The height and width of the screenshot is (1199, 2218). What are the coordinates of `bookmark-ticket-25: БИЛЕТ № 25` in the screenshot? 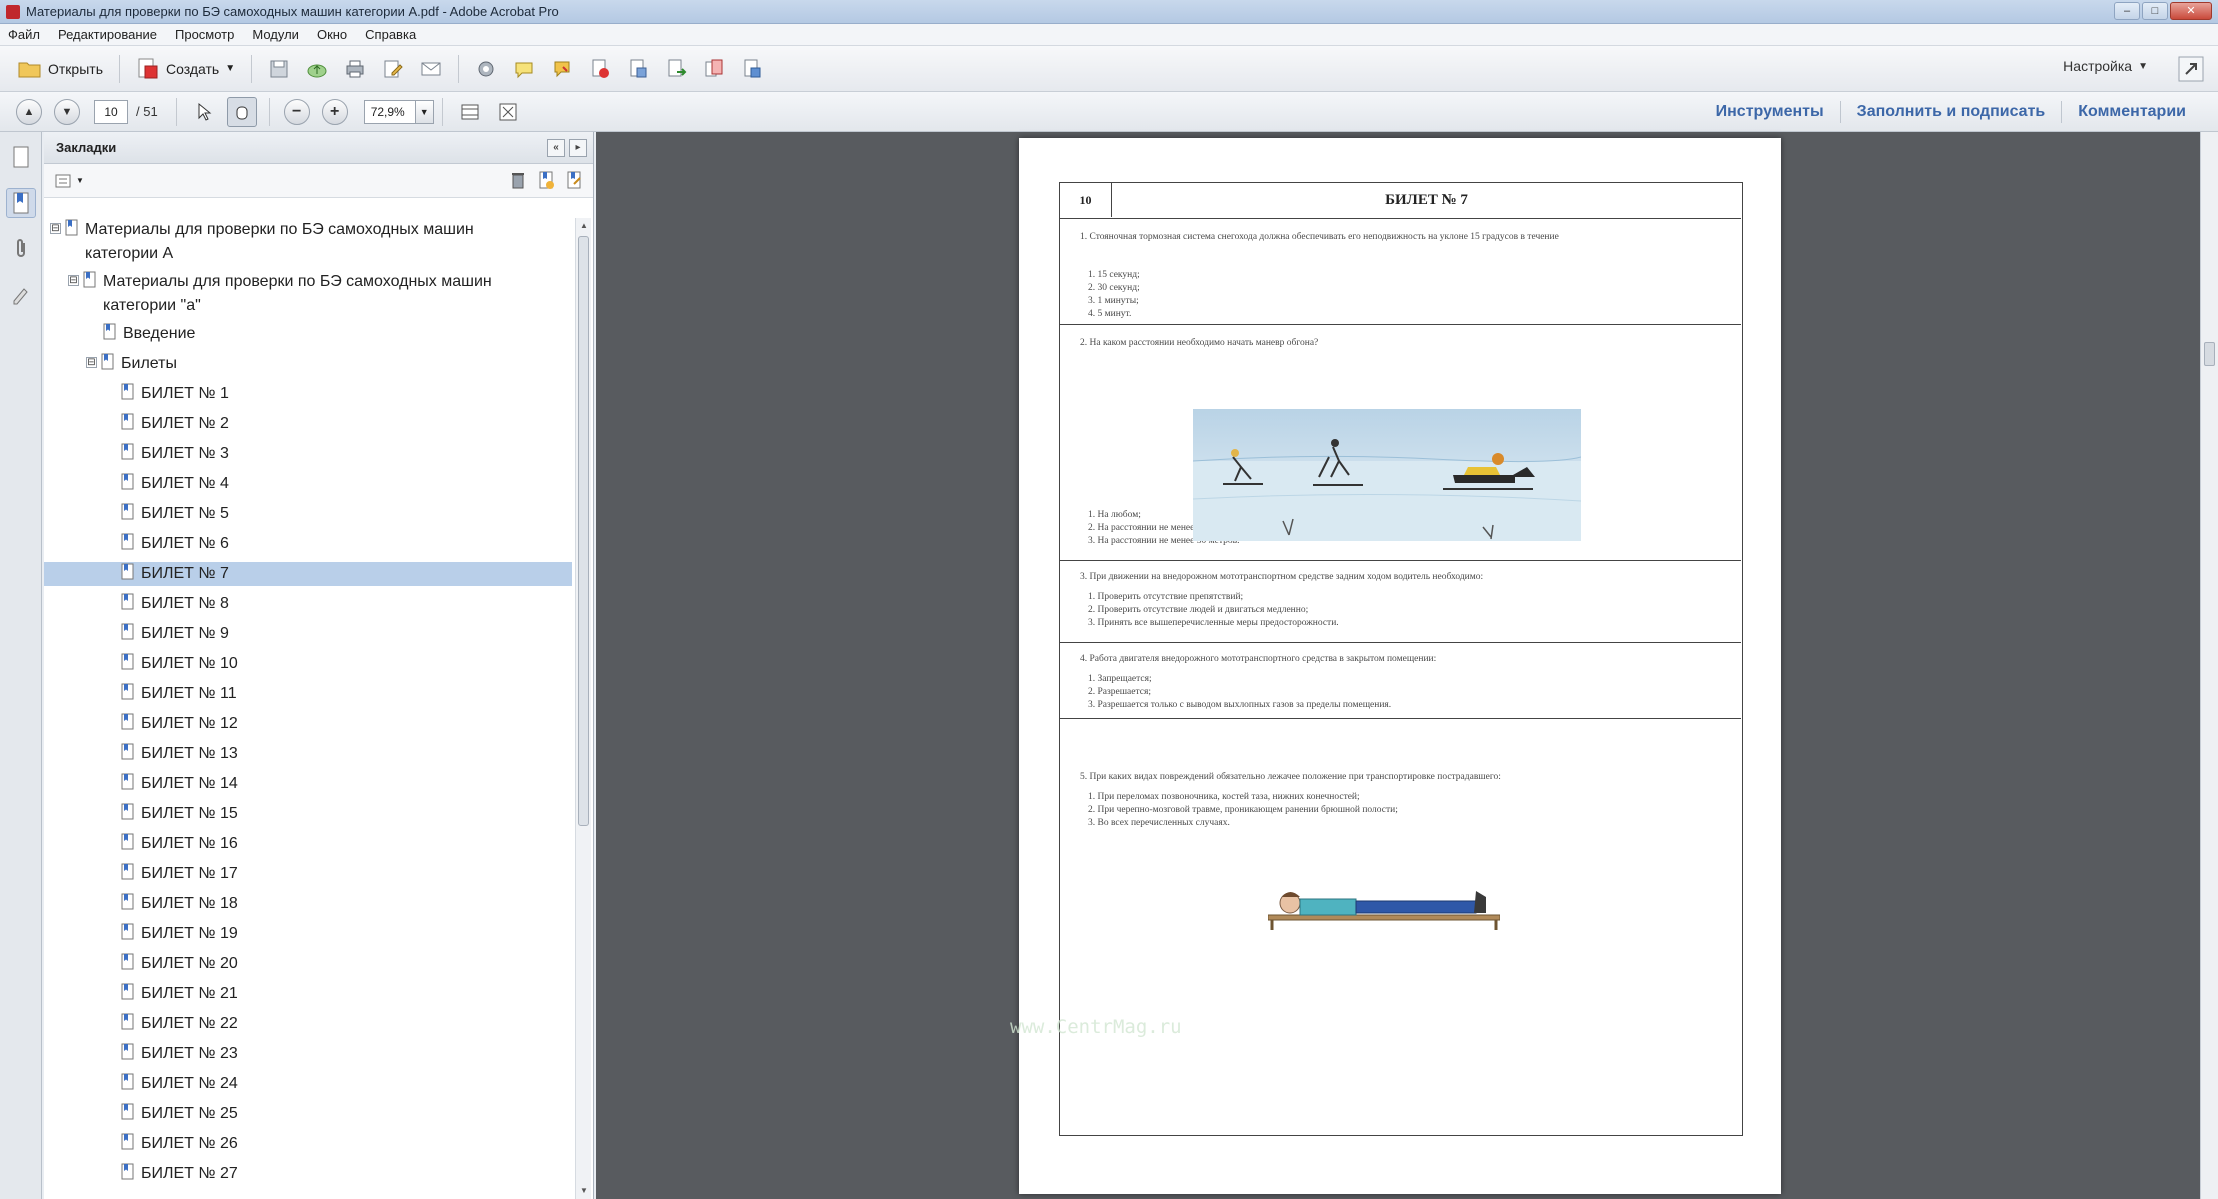 It's located at (308, 1114).